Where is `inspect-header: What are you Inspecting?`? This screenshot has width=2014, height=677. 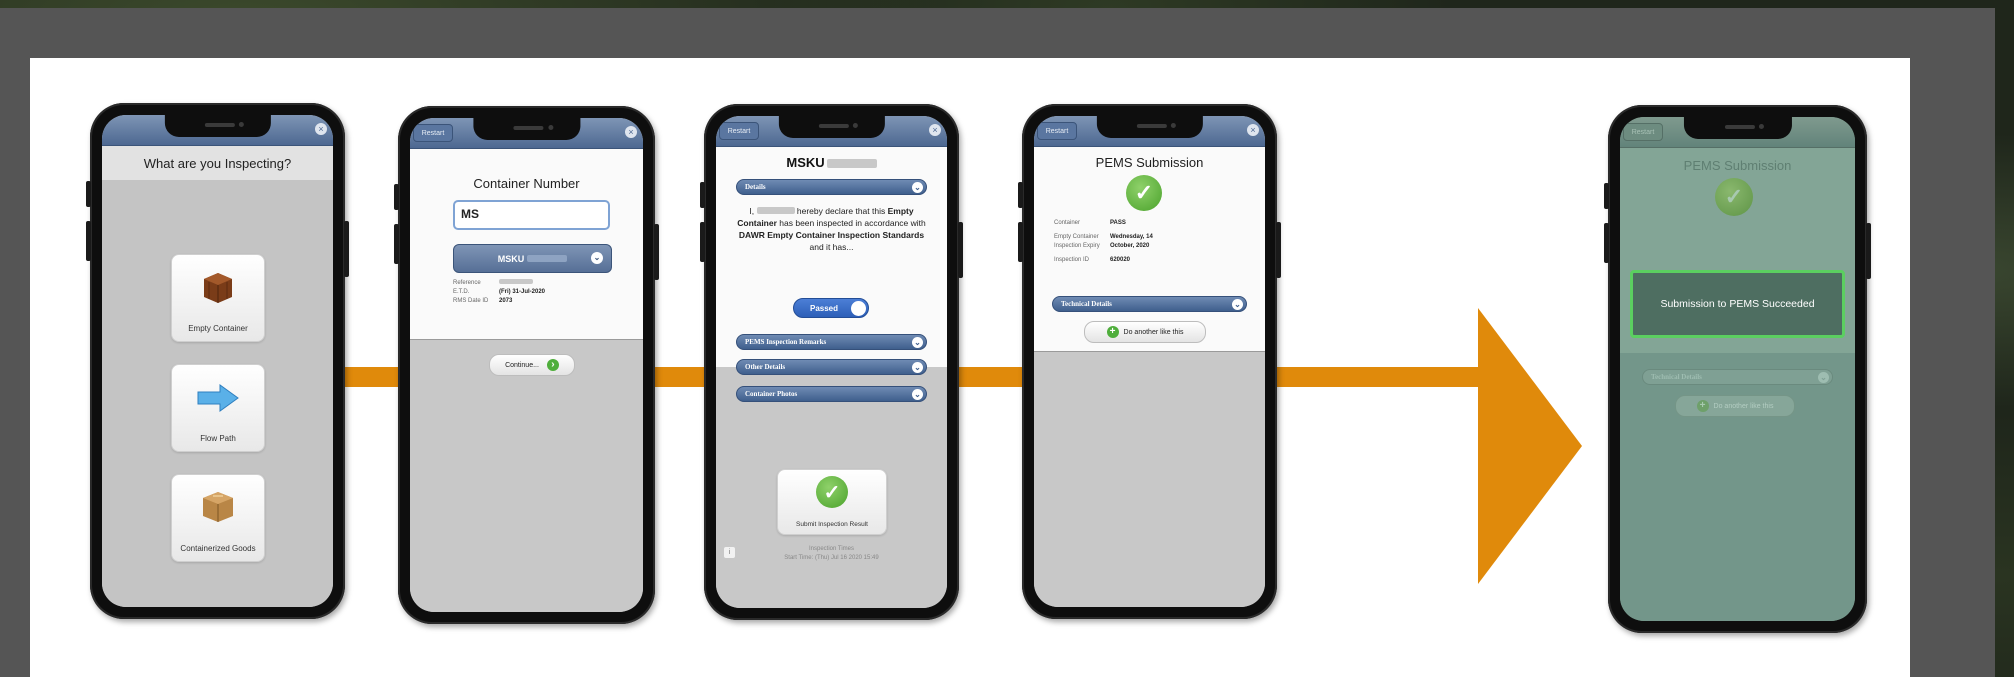
inspect-header: What are you Inspecting? is located at coordinates (217, 163).